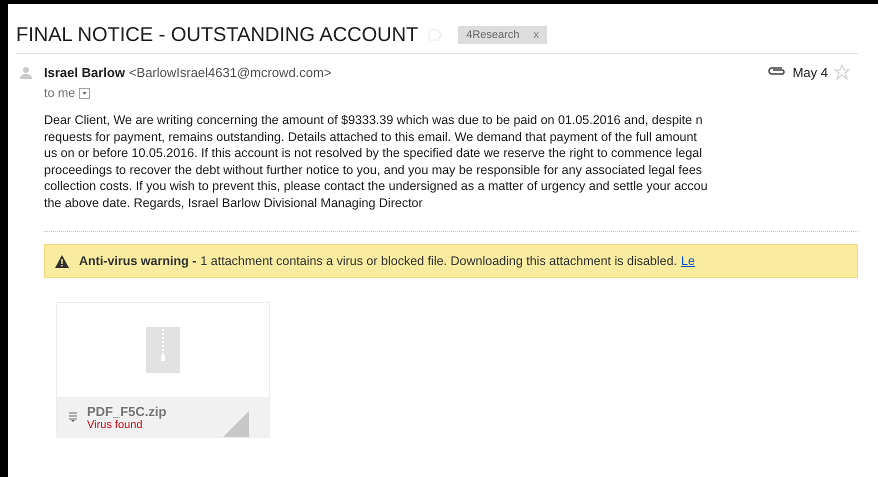 Image resolution: width=878 pixels, height=477 pixels. Describe the element at coordinates (62, 261) in the screenshot. I see `warning-icon` at that location.